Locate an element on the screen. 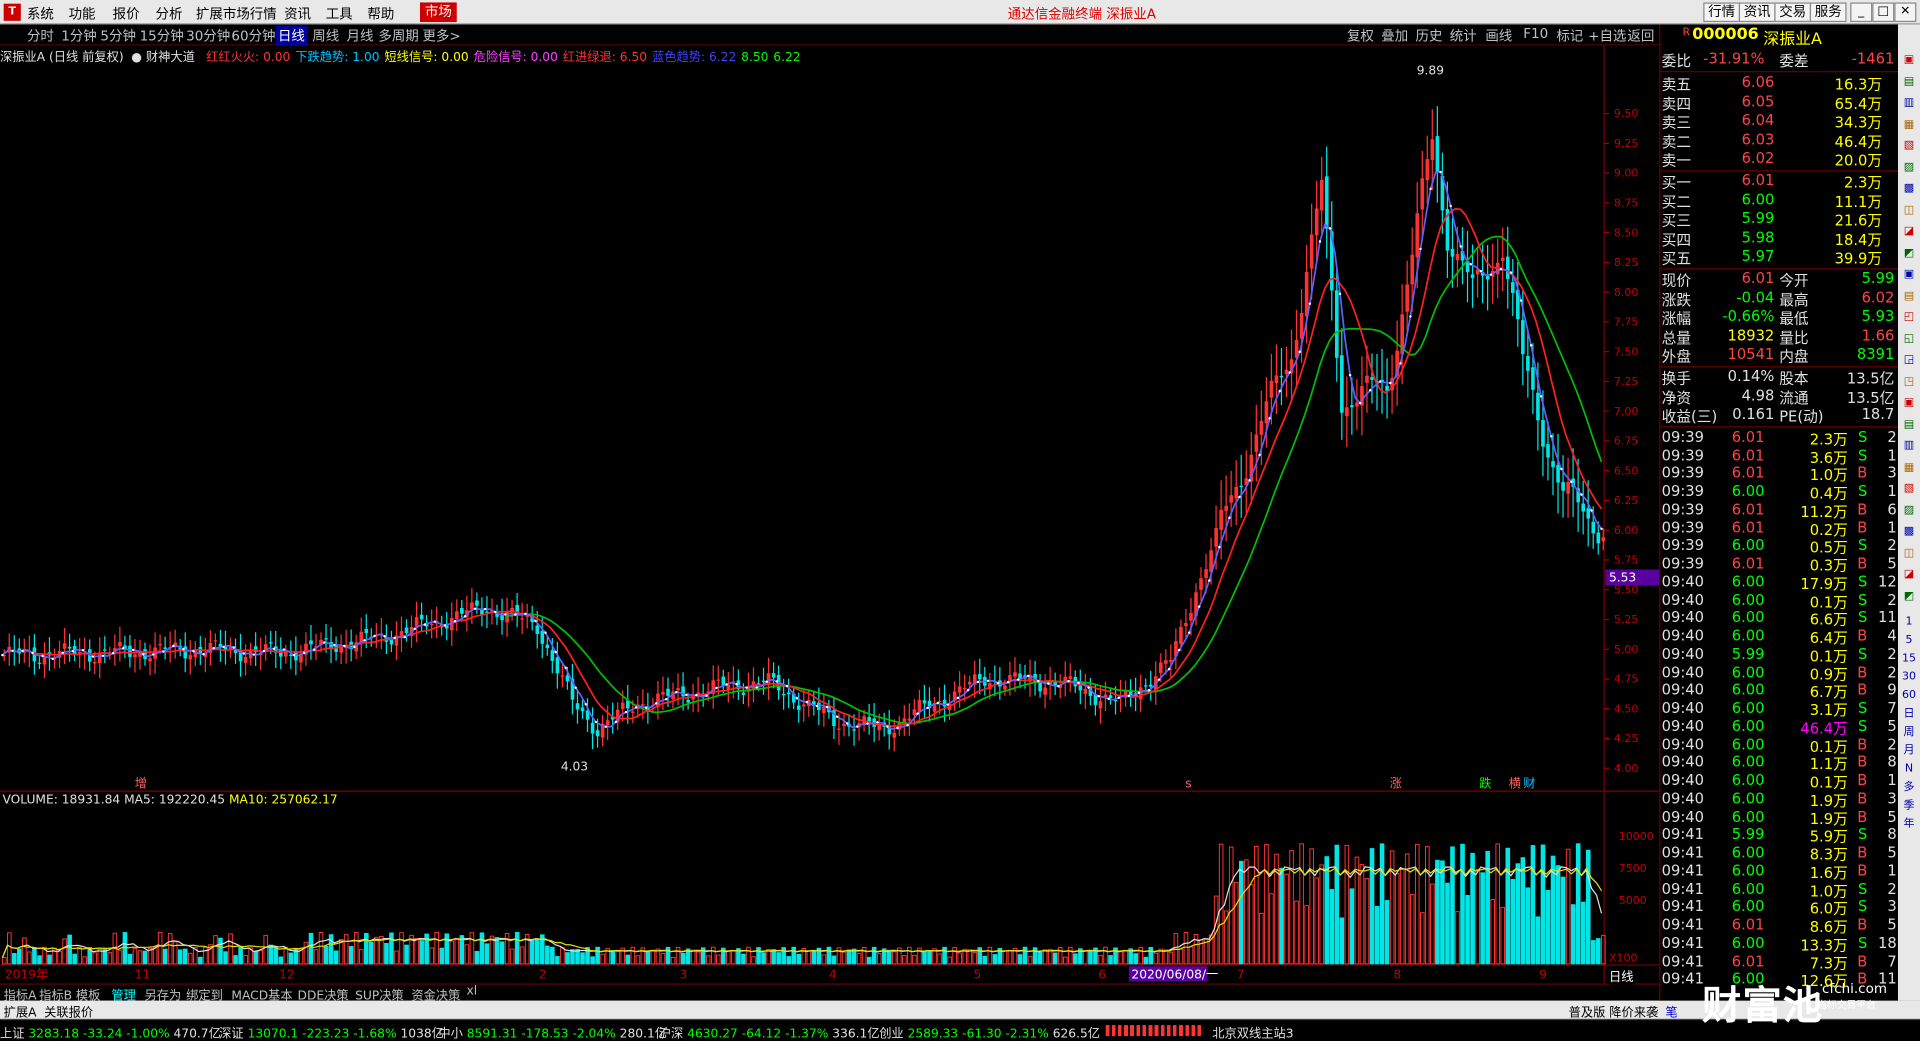  index-quote-2: 中小 8591.31 -178.53 -2.04% 280.1亿 is located at coordinates (552, 1032).